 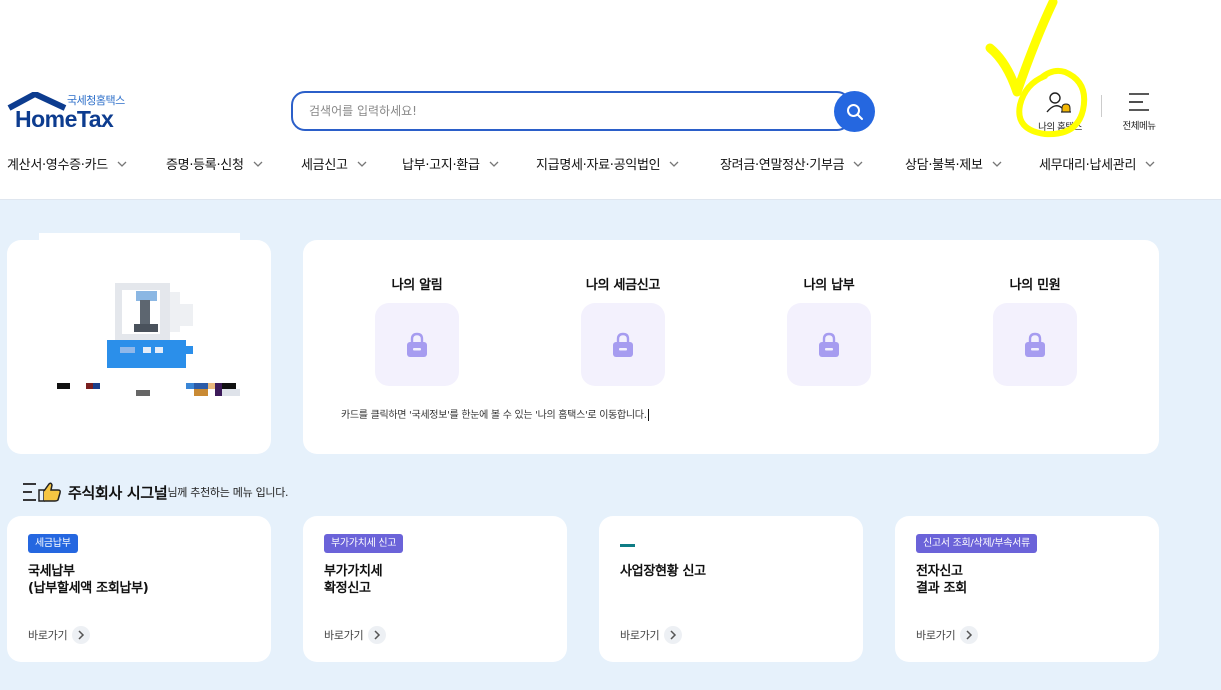 I want to click on search-icon, so click(x=854, y=111).